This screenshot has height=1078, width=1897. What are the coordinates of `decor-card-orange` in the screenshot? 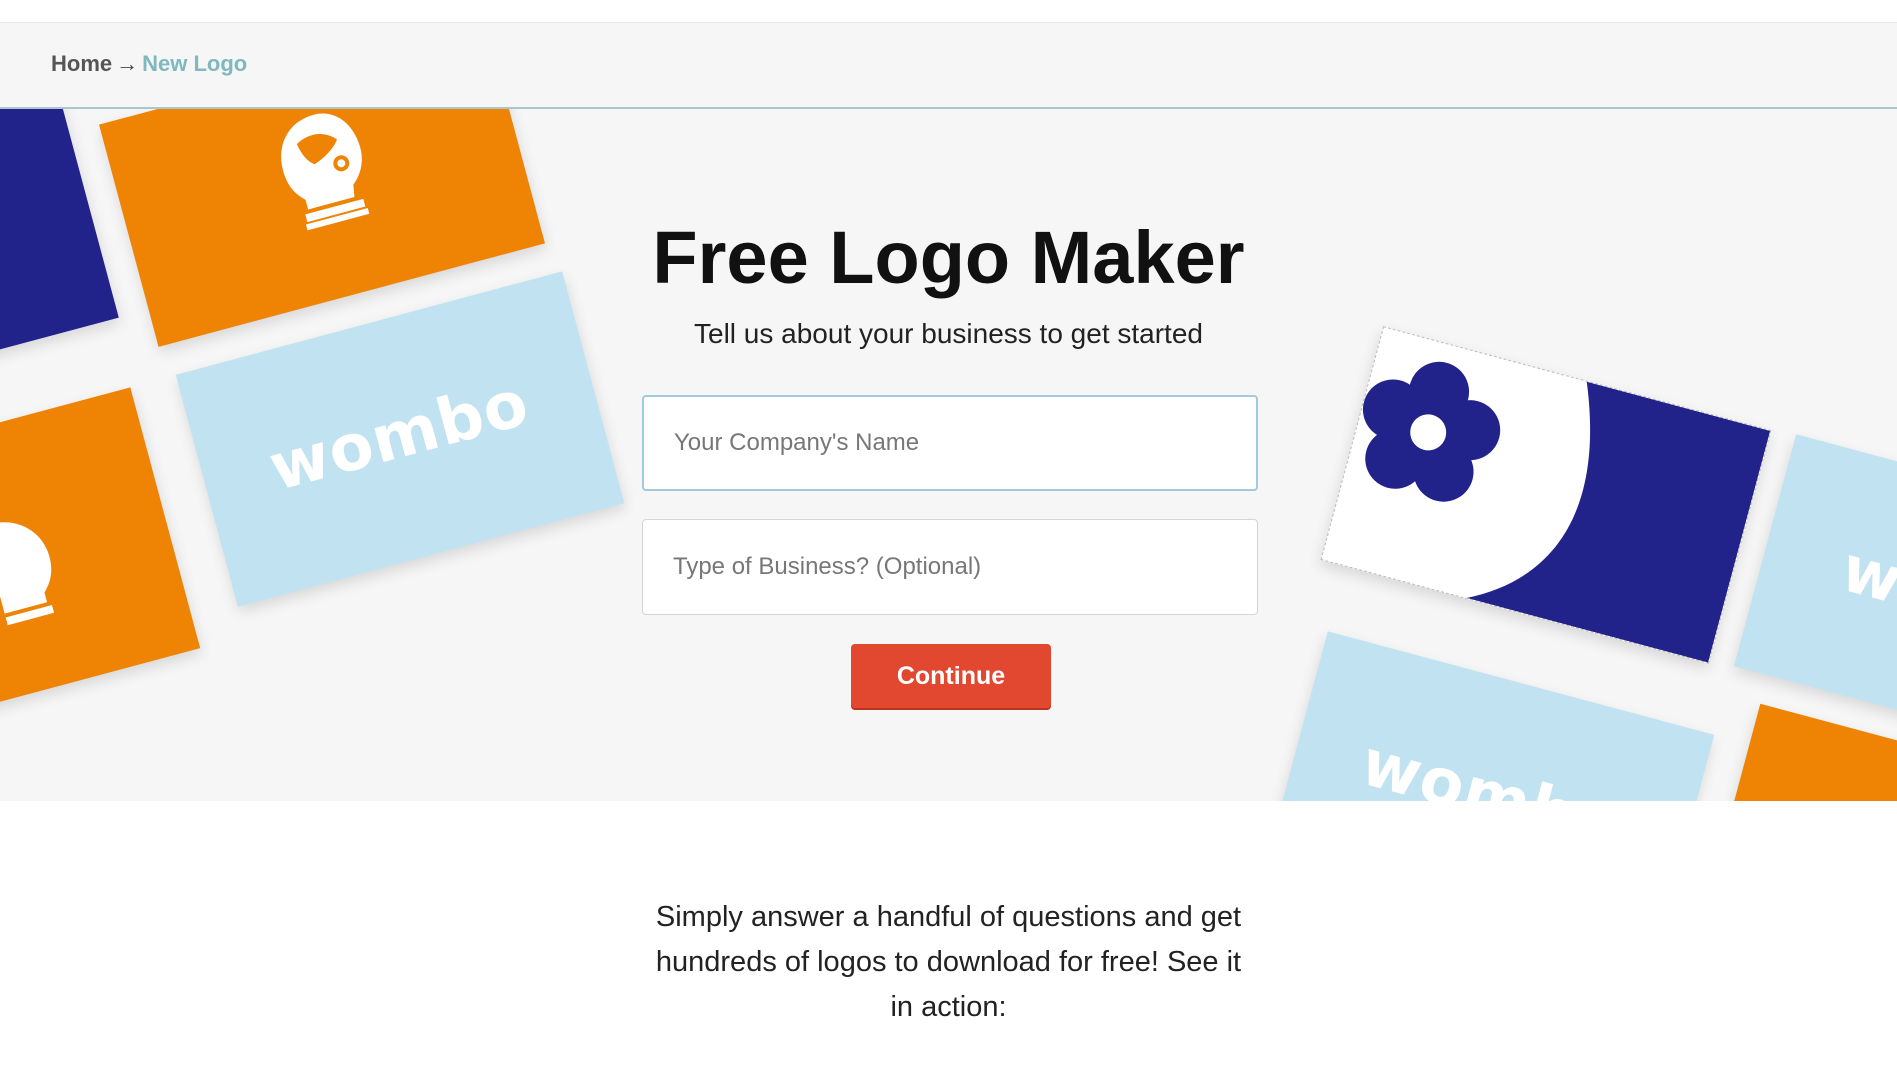 It's located at (100, 554).